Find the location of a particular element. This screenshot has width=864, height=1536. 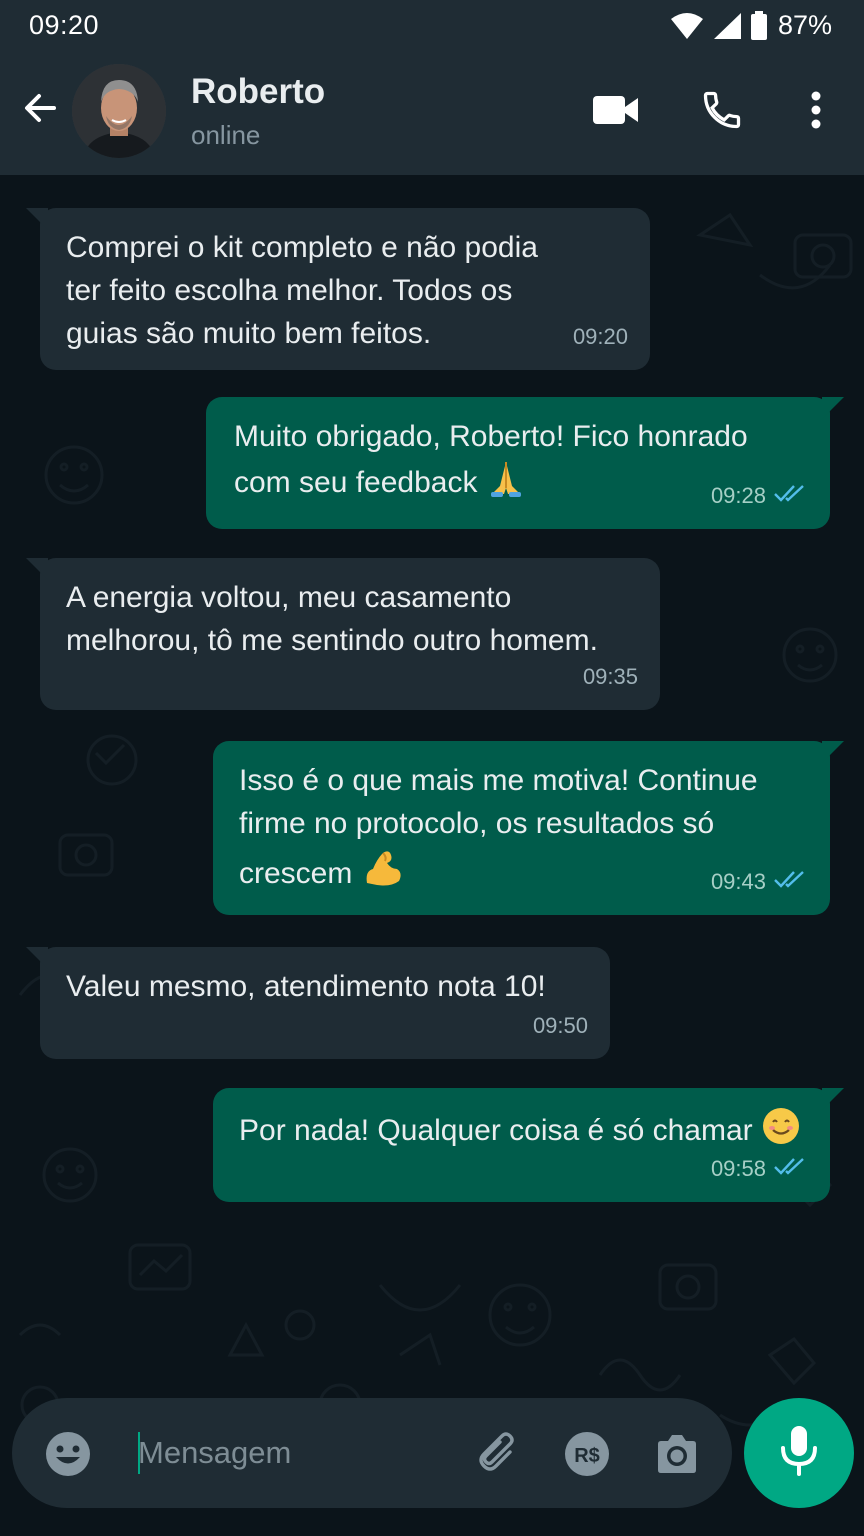

message-line: melhorou, tô me sentindo outro homem. is located at coordinates (332, 640).